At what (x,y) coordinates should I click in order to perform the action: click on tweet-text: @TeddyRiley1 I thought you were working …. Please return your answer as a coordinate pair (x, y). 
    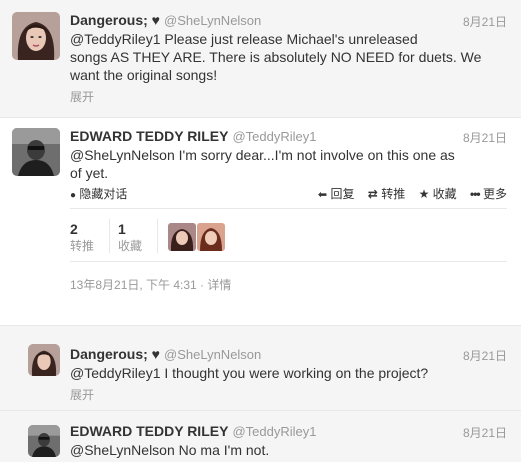
    Looking at the image, I should click on (249, 373).